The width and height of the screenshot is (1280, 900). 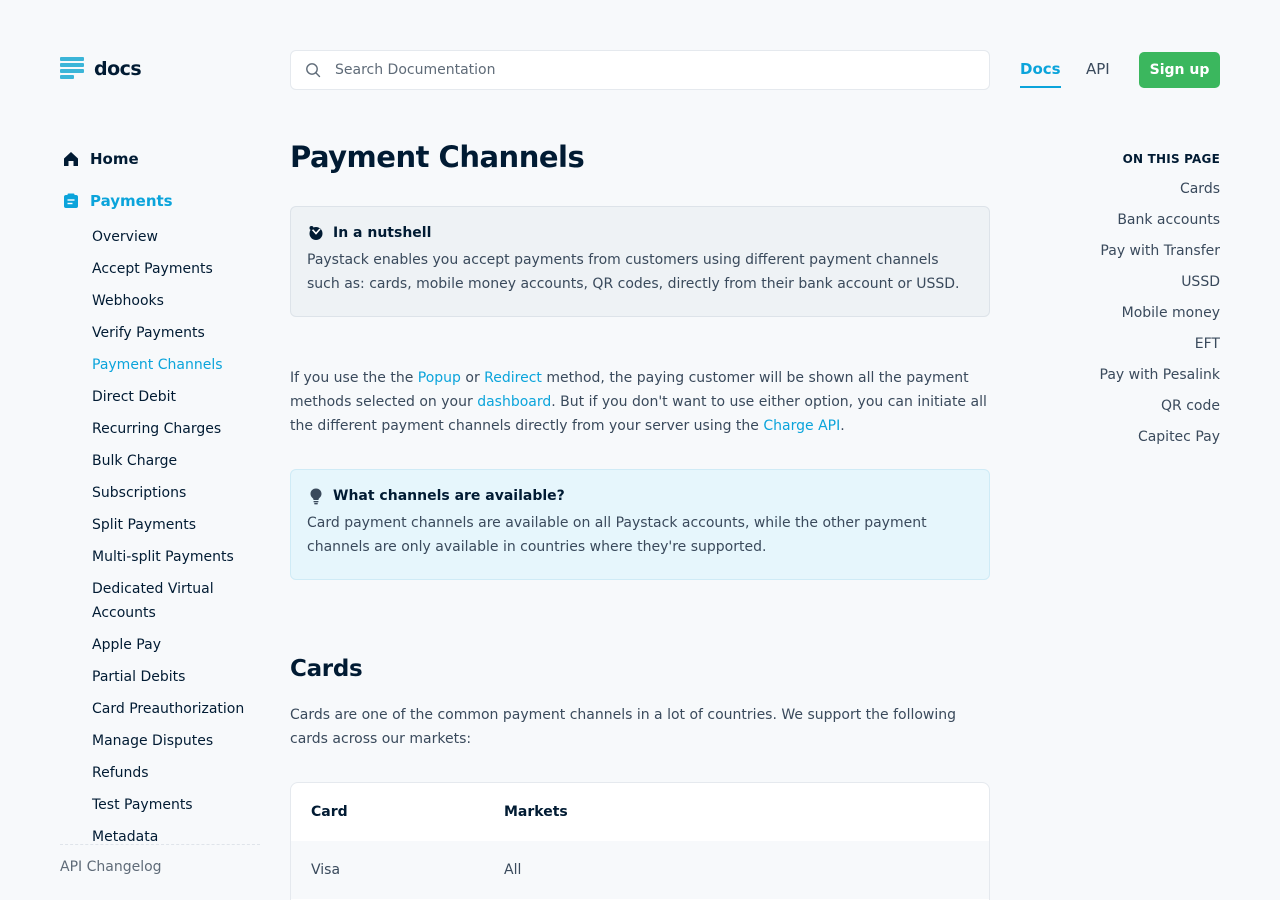 I want to click on sidebar-subitem-metadata: Metadata, so click(x=176, y=837).